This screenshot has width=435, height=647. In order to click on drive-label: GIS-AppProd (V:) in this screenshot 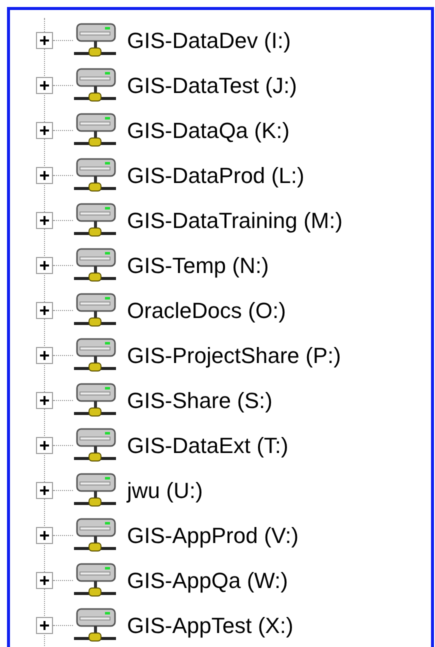, I will do `click(213, 535)`.